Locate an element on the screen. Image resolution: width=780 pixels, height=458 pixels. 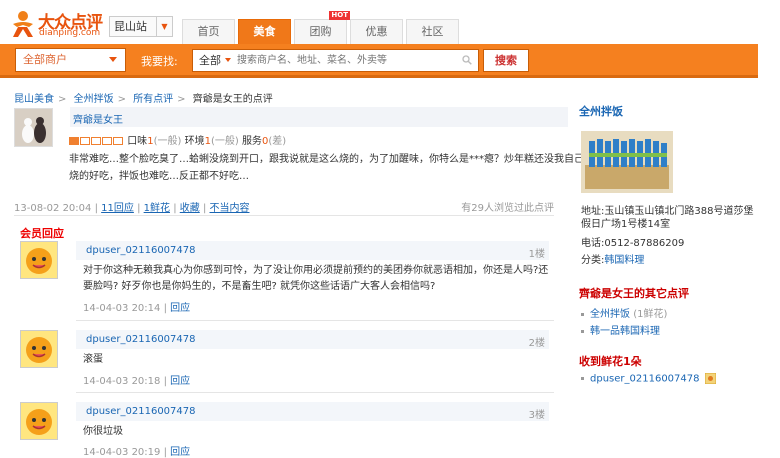
search-icon is located at coordinates (467, 60).